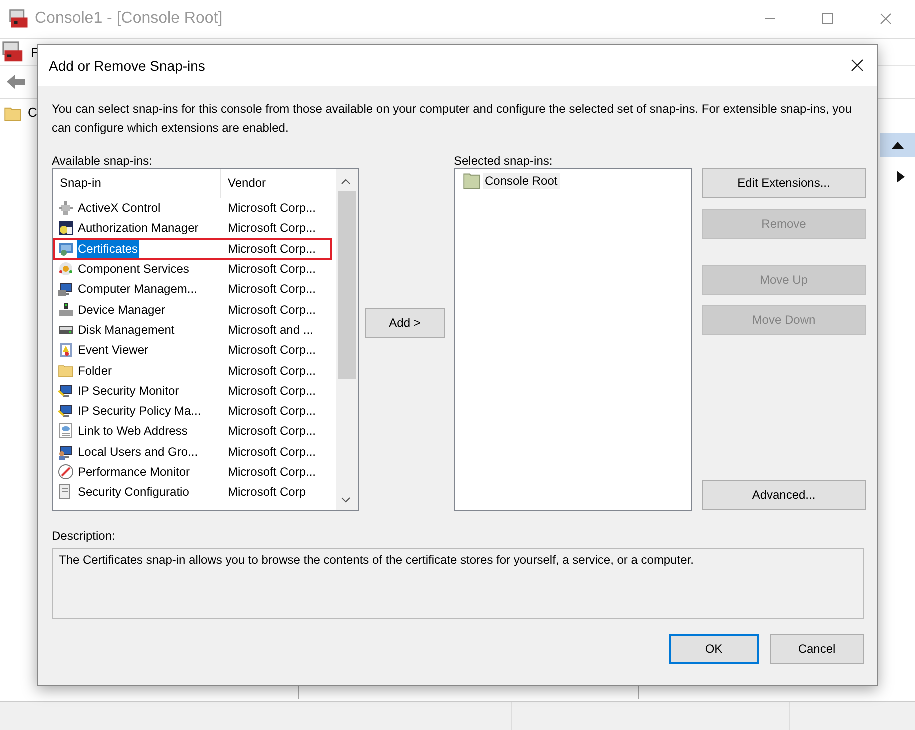 The image size is (915, 730). Describe the element at coordinates (346, 182) in the screenshot. I see `scroll-up-icon` at that location.